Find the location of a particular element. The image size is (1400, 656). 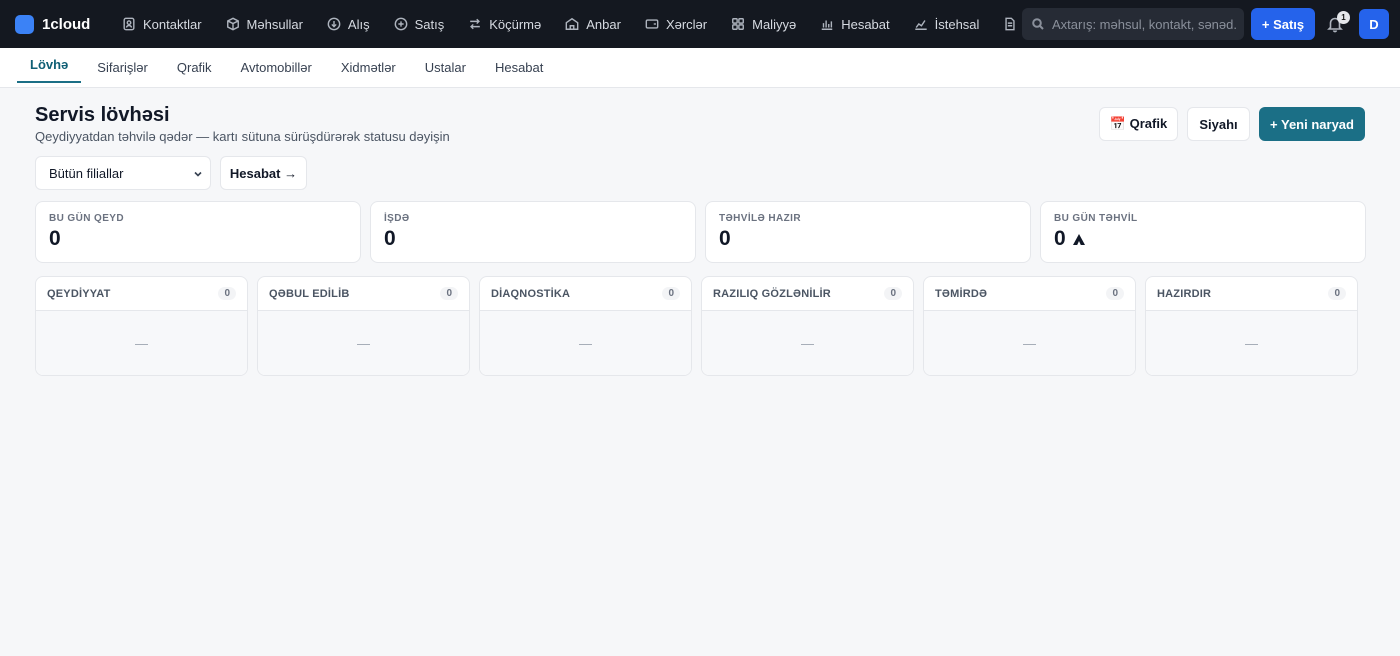

grid-icon is located at coordinates (738, 24).